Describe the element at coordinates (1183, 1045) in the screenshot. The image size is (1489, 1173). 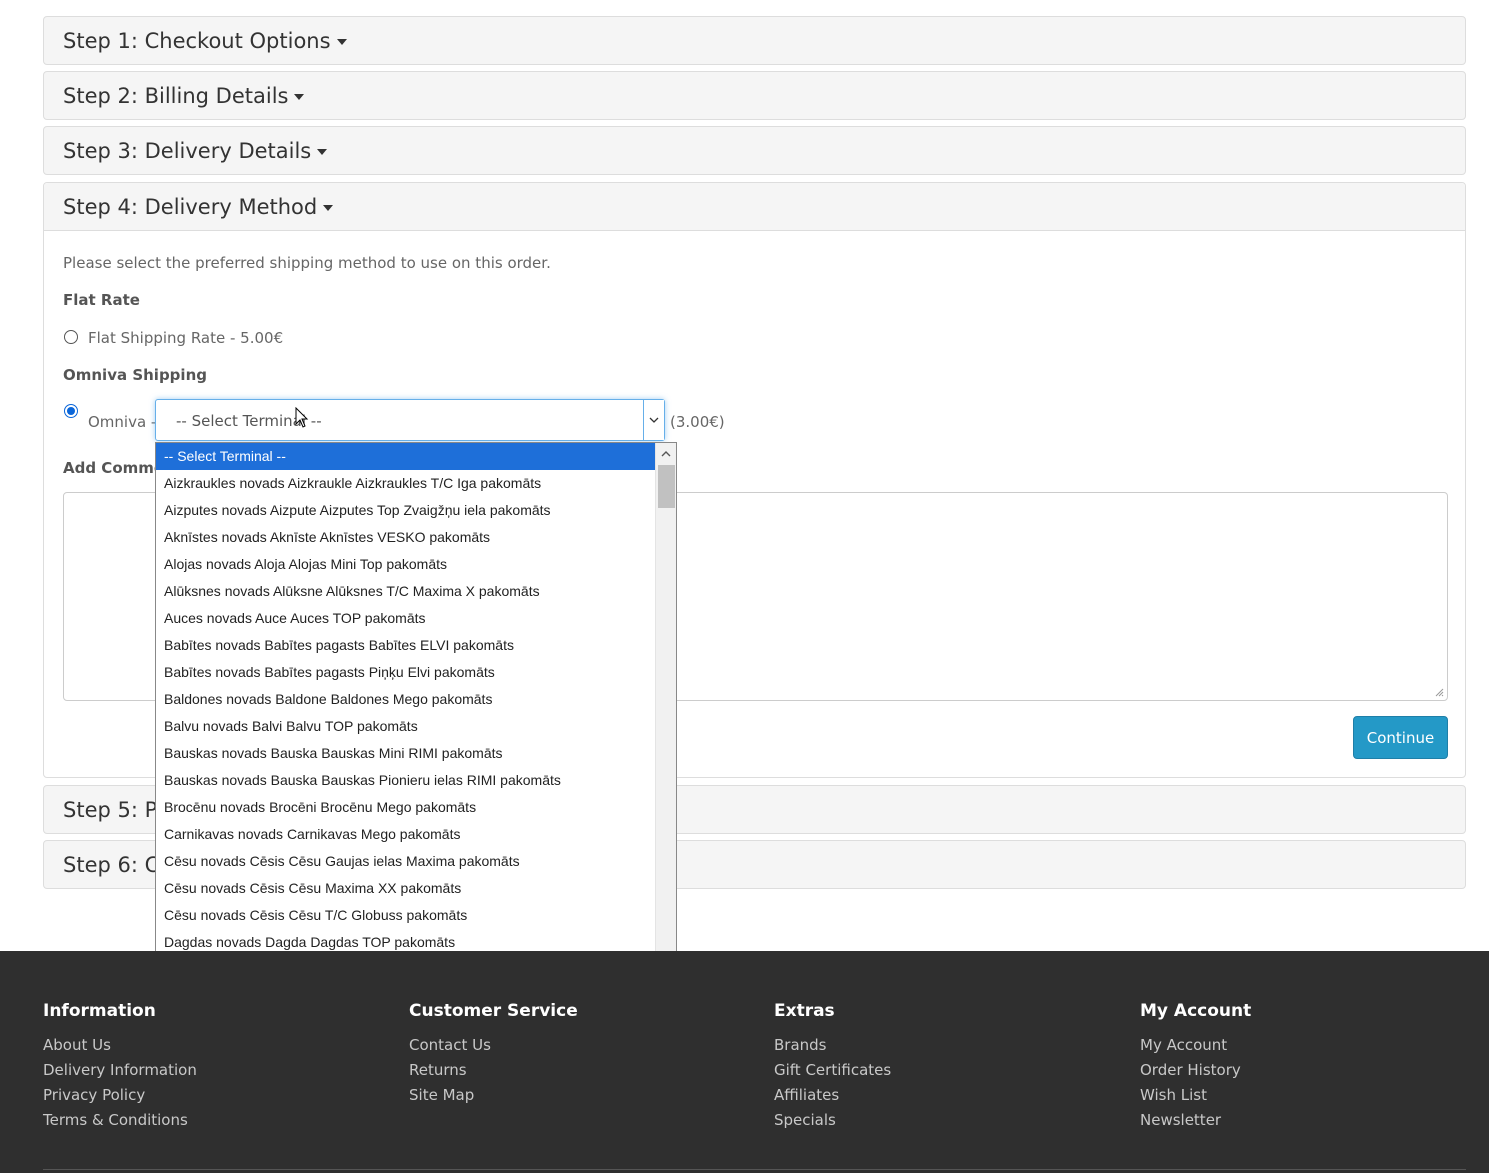
I see `footer-link: My Account` at that location.